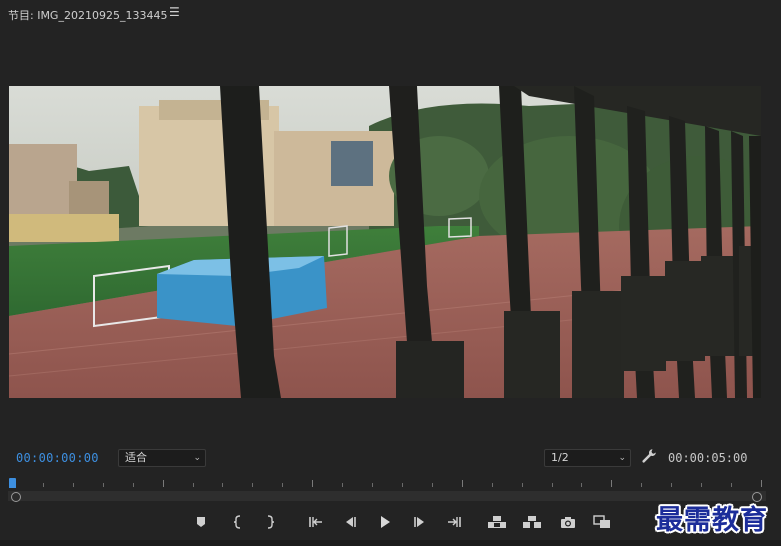  I want to click on go-to-in-icon, so click(316, 522).